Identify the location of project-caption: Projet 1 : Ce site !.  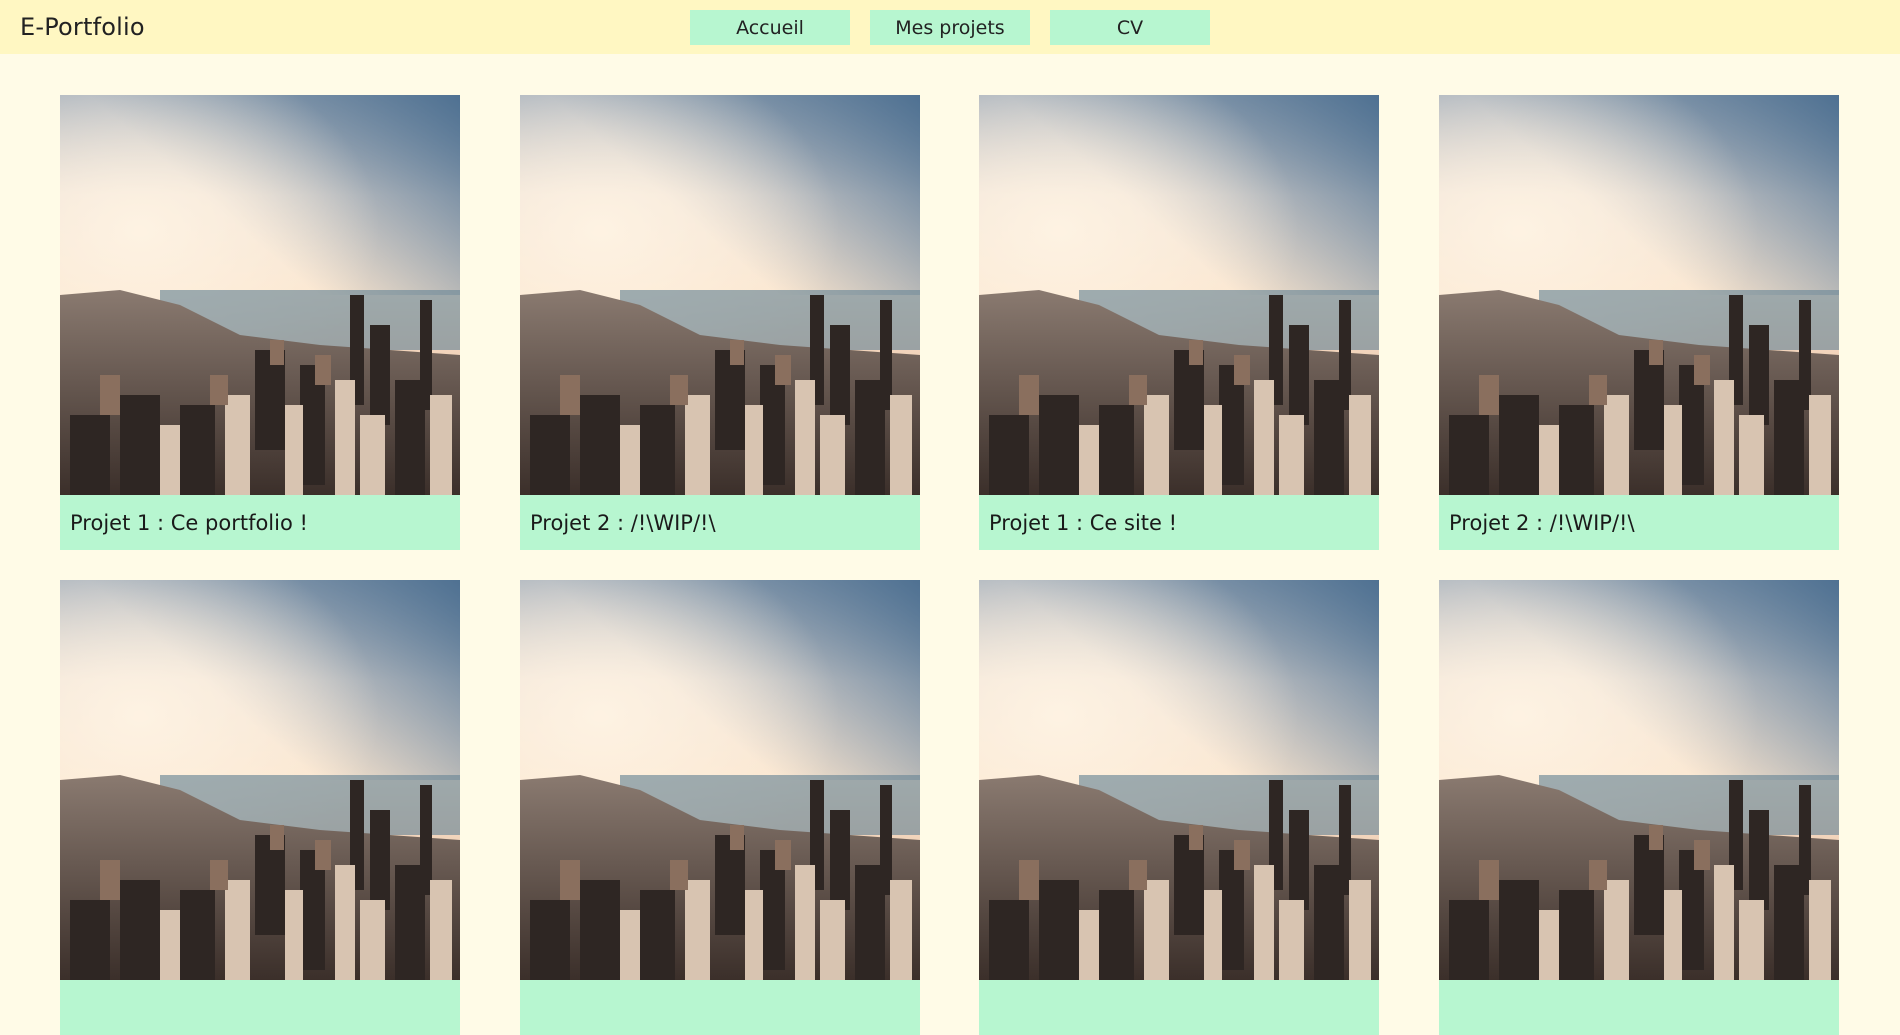
(1179, 522).